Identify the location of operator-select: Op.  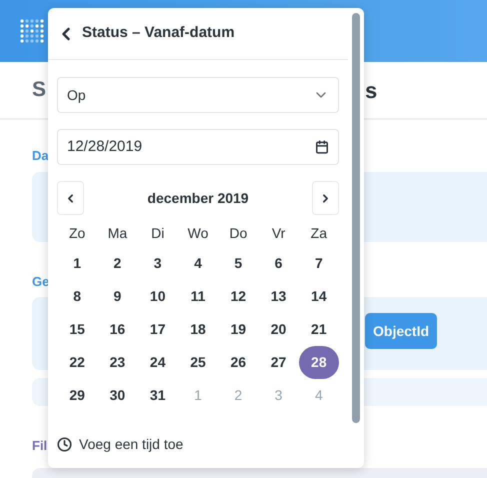
(198, 95).